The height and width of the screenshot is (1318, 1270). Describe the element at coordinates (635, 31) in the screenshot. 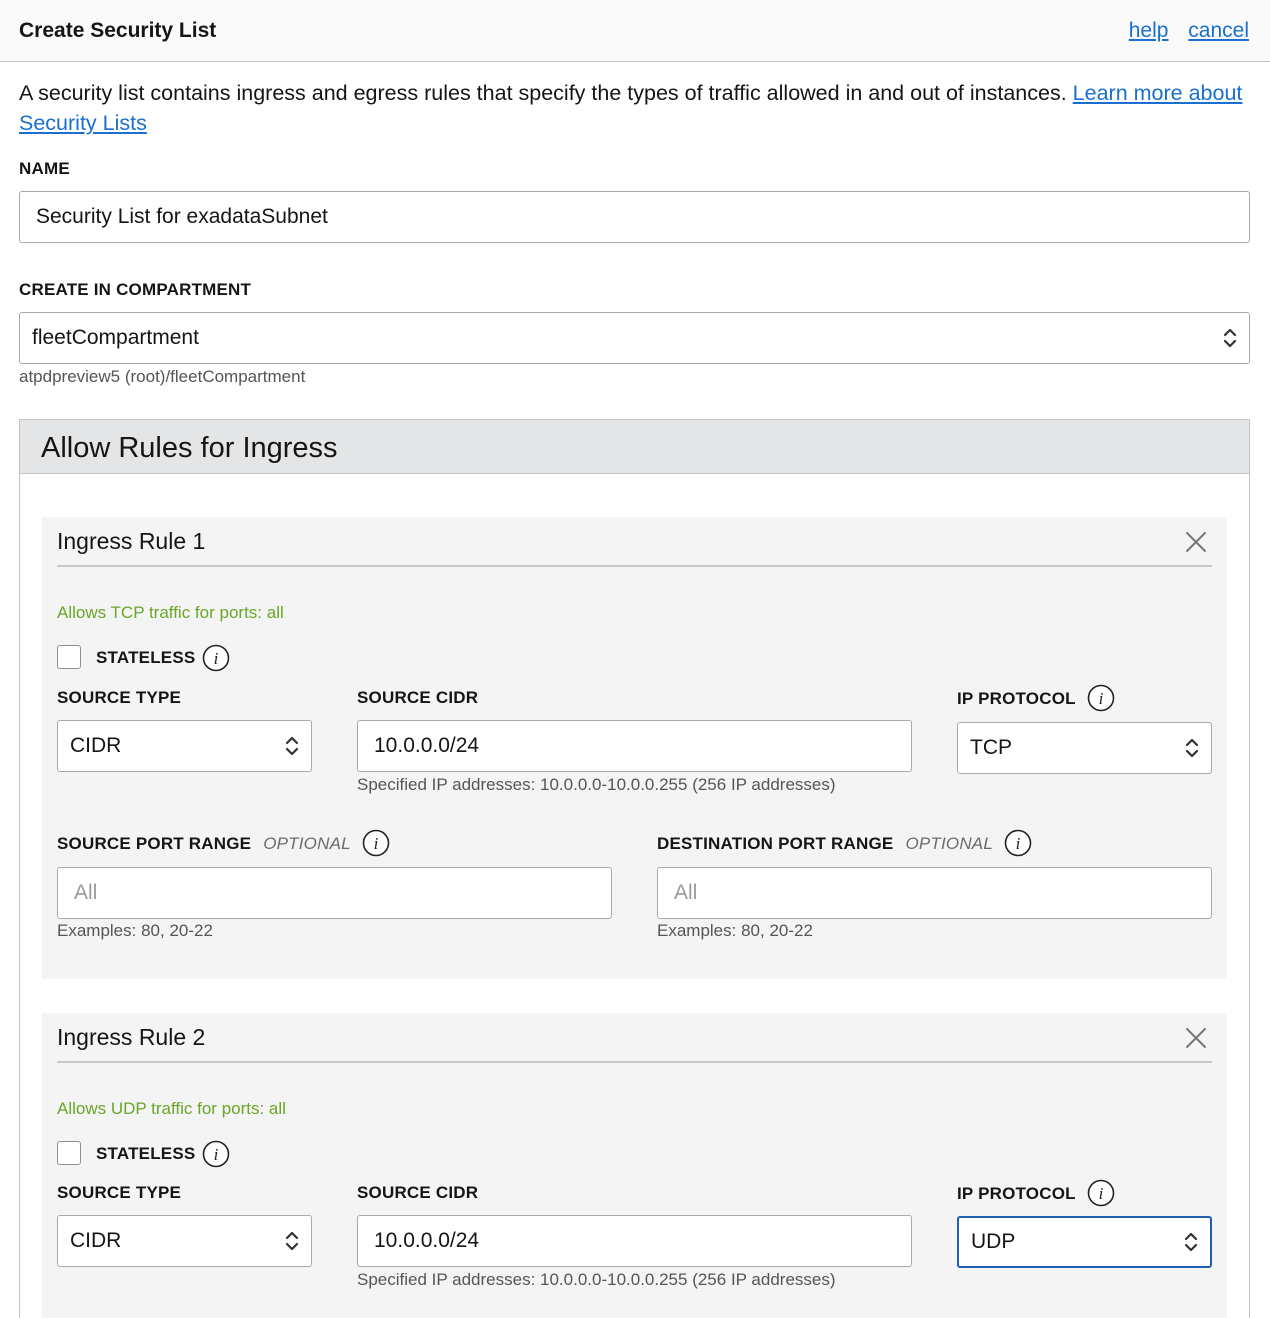

I see `dialog-header: Create Security List help cancel` at that location.